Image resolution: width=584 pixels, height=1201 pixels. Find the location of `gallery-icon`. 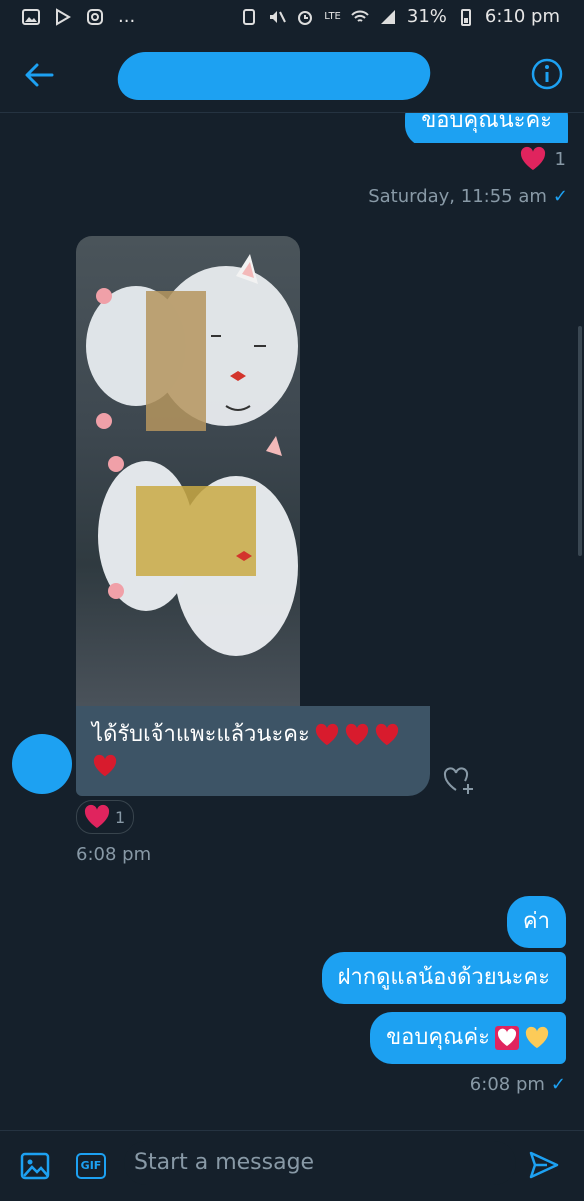

gallery-icon is located at coordinates (31, 16).